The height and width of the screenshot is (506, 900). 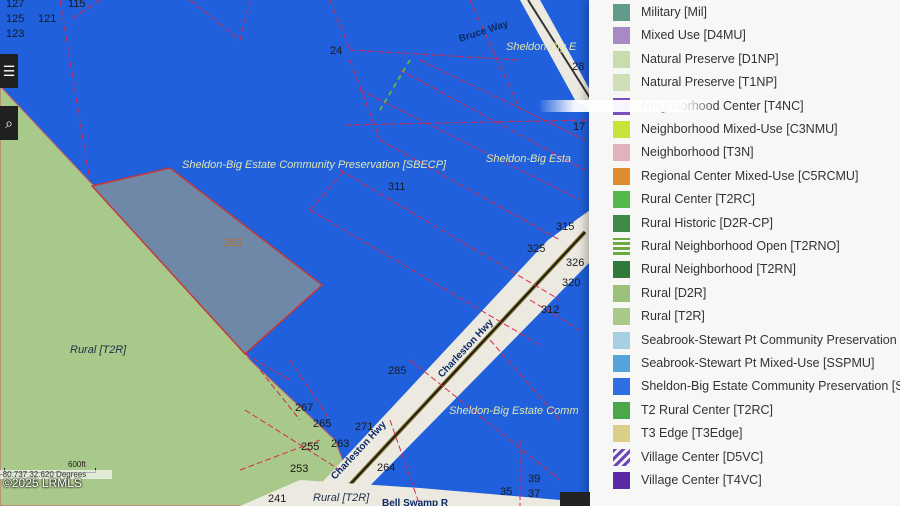 I want to click on parcel-number: 311, so click(x=397, y=187).